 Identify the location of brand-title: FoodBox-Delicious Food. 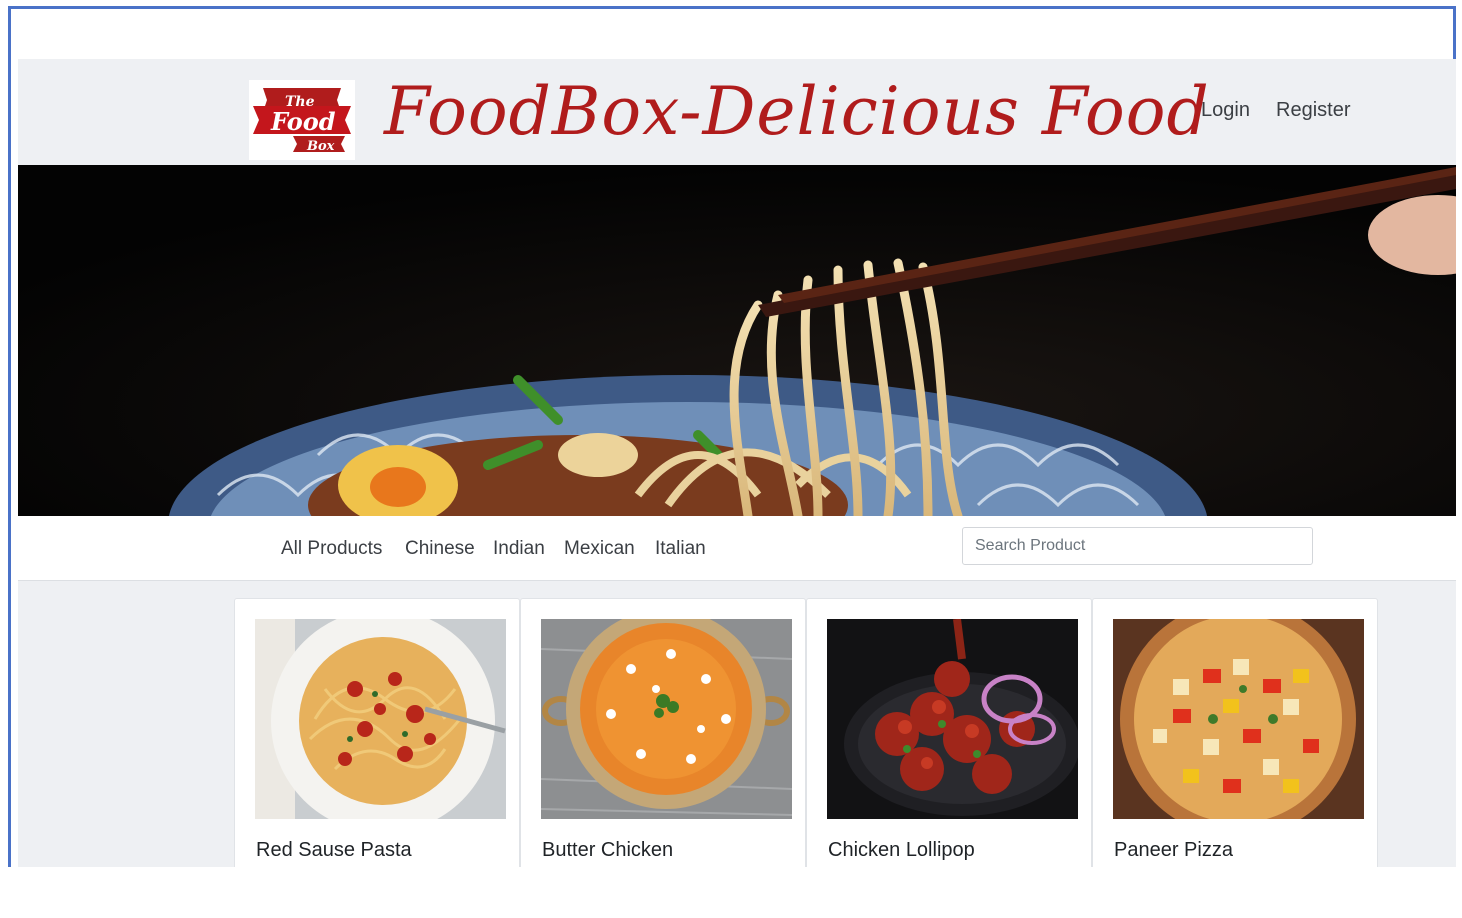
(797, 111).